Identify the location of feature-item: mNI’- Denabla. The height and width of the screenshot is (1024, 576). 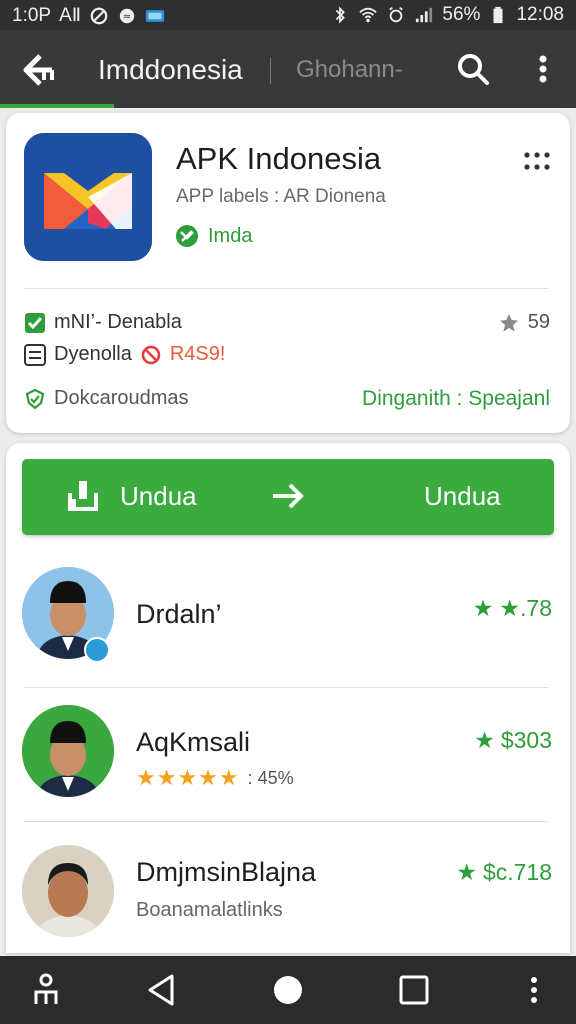
(103, 322).